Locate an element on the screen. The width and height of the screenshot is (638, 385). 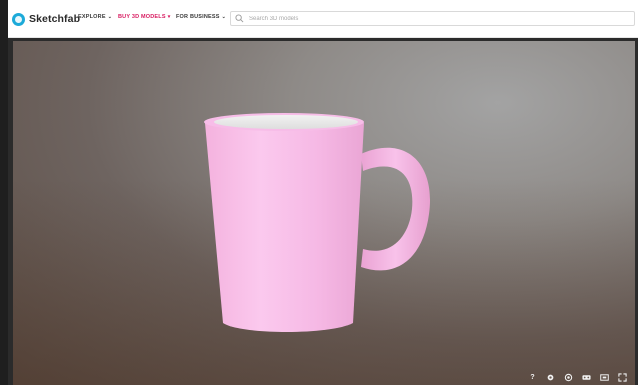
chevron-down-icon: ▾ is located at coordinates (169, 17).